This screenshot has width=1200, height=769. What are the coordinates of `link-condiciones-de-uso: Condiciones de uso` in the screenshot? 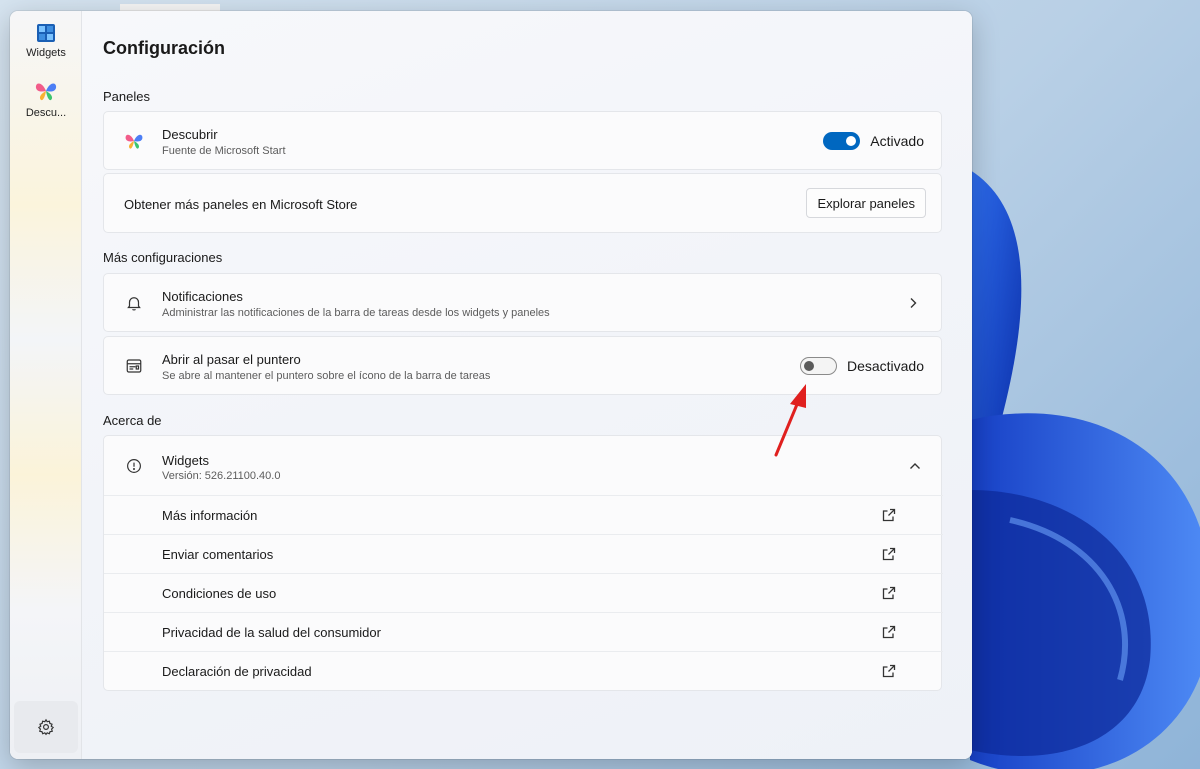 It's located at (523, 592).